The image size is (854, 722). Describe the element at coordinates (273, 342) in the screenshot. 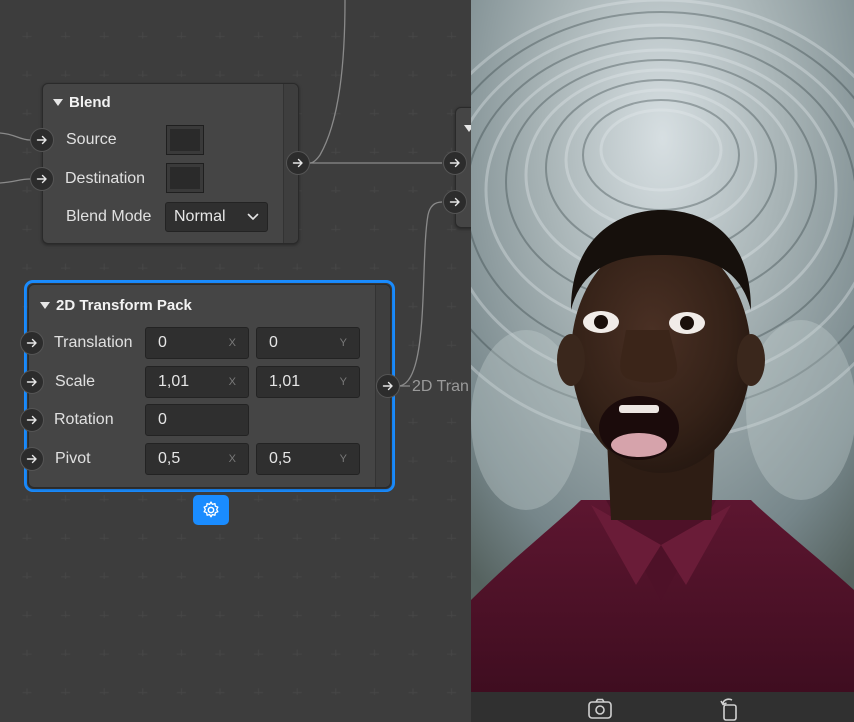

I see `translation-y-value: 0` at that location.